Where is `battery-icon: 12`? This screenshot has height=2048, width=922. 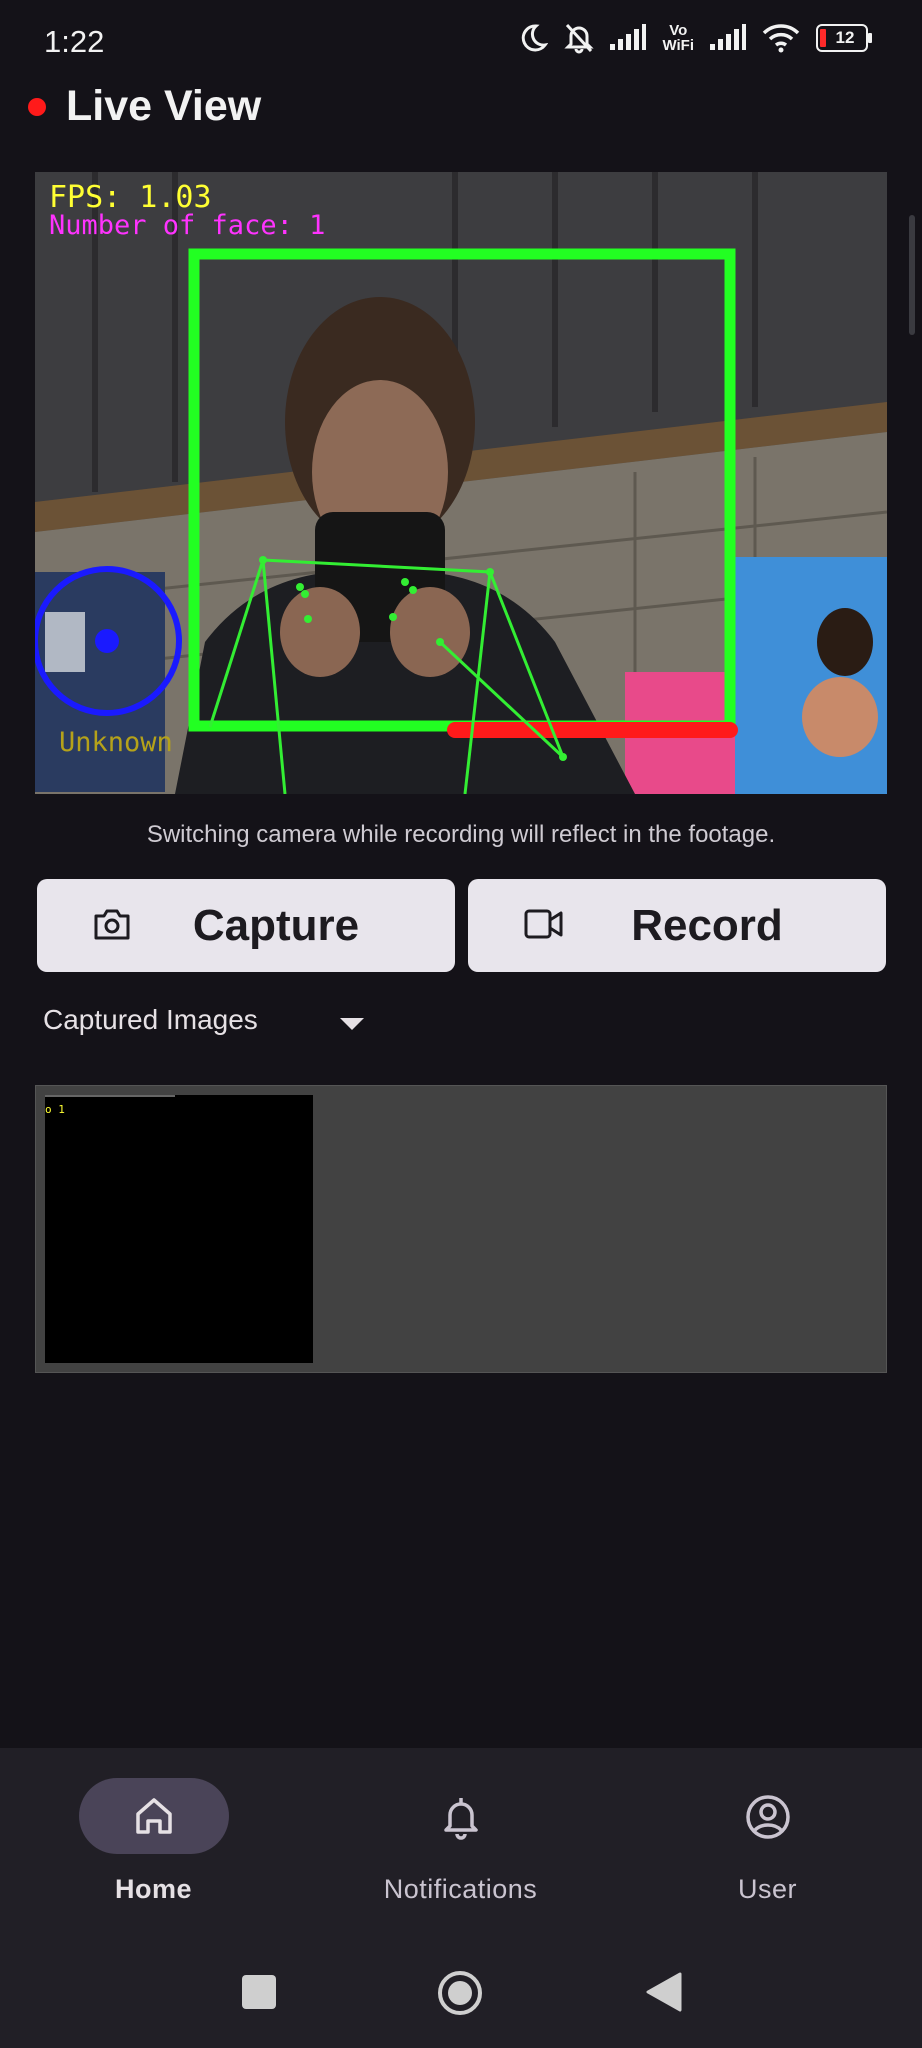 battery-icon: 12 is located at coordinates (844, 38).